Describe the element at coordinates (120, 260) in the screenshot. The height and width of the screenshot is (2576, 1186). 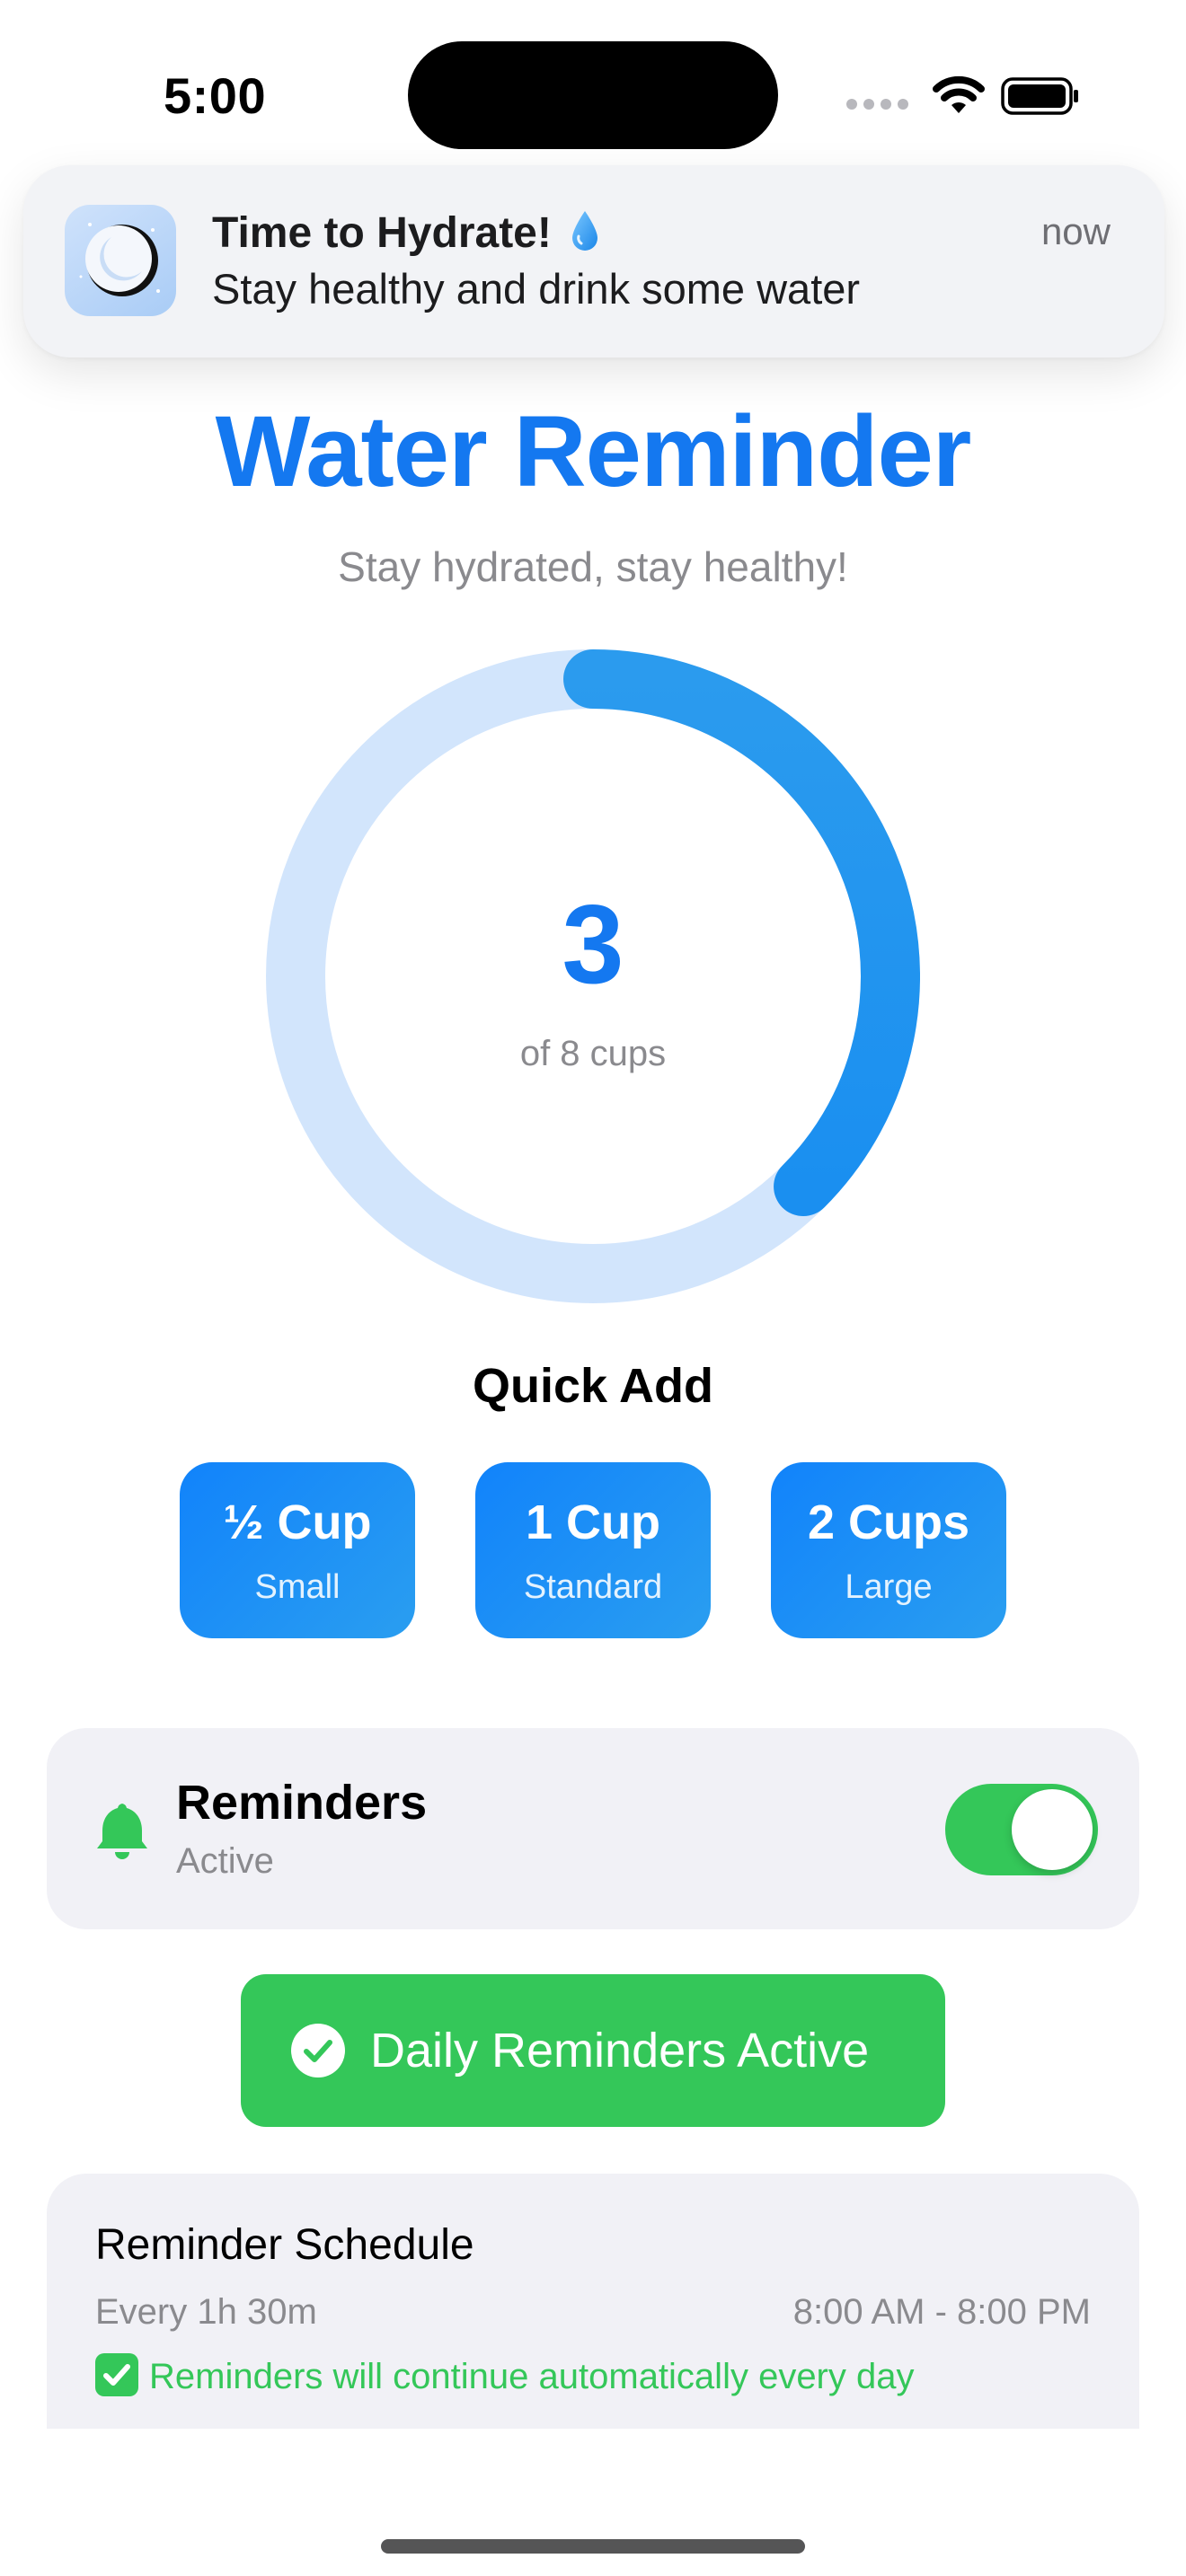
I see `moon-app-icon` at that location.